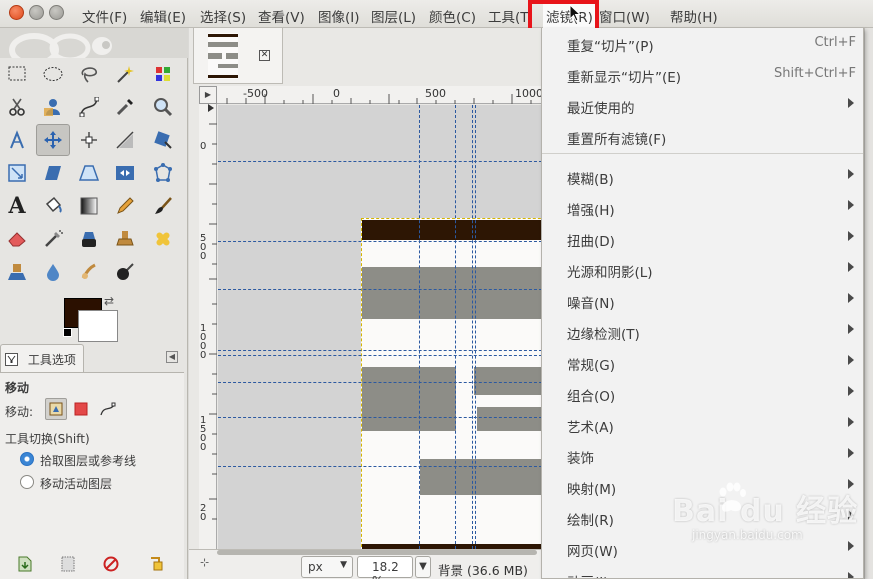  I want to click on move-selection-mode-button, so click(81, 409).